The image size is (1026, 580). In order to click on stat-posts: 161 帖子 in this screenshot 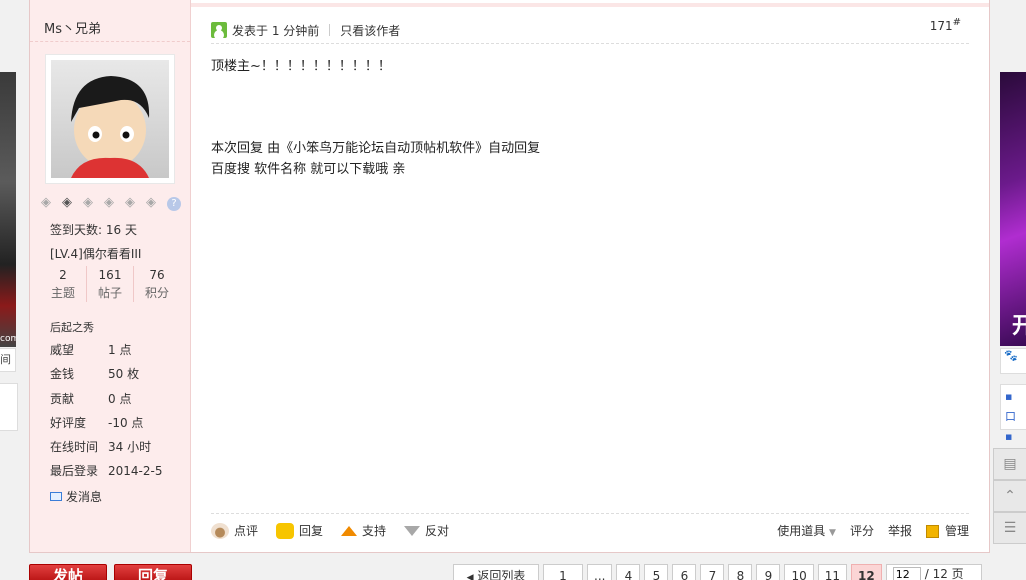, I will do `click(110, 284)`.